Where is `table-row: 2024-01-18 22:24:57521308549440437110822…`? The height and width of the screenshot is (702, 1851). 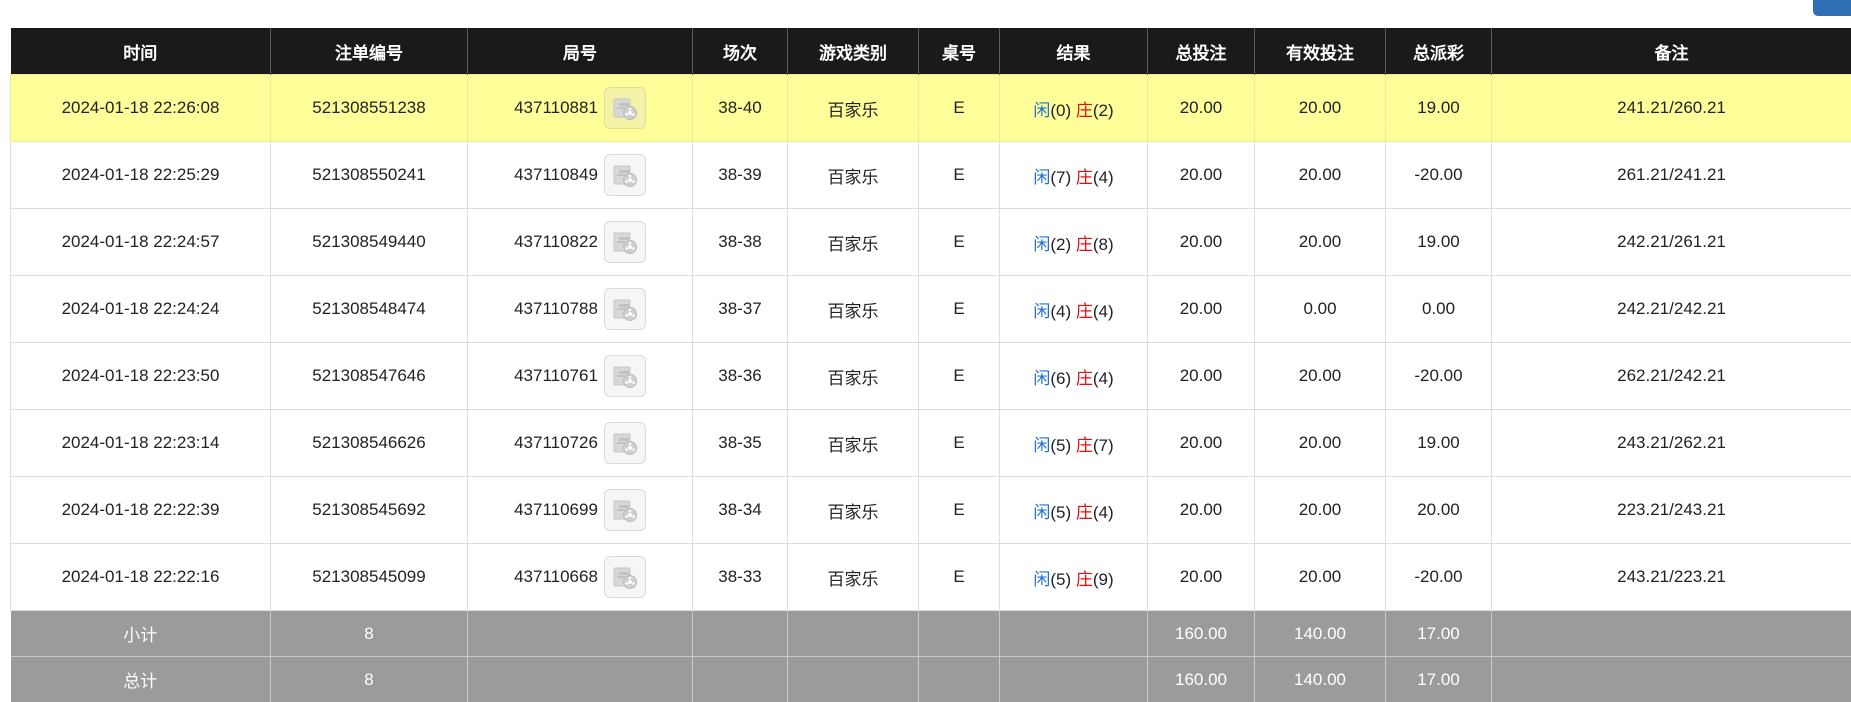 table-row: 2024-01-18 22:24:57521308549440437110822… is located at coordinates (931, 242).